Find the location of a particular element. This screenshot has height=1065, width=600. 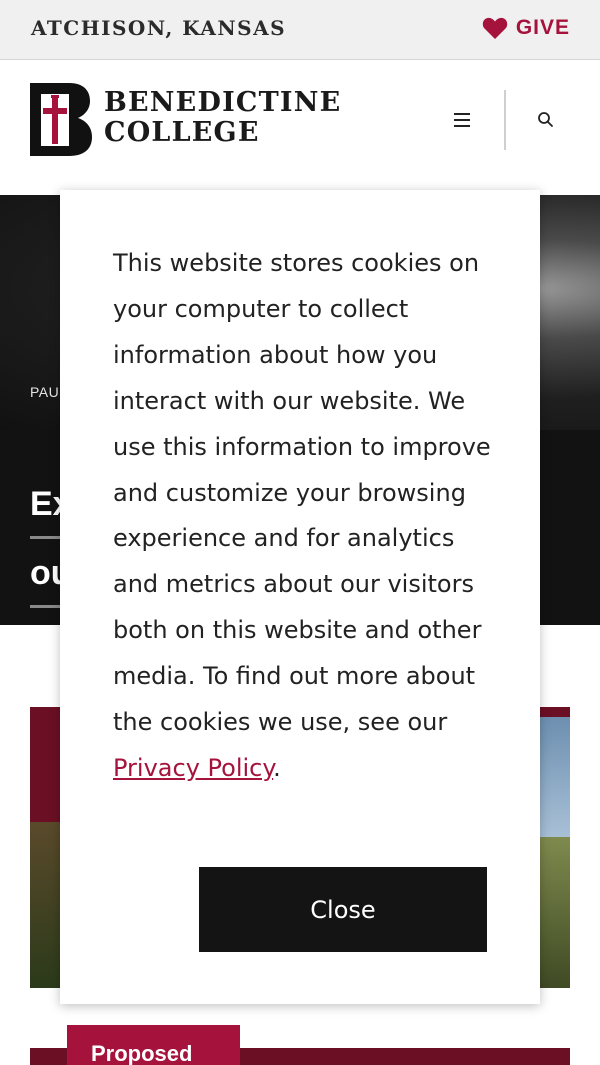

cookie-notice-period: . is located at coordinates (277, 767).